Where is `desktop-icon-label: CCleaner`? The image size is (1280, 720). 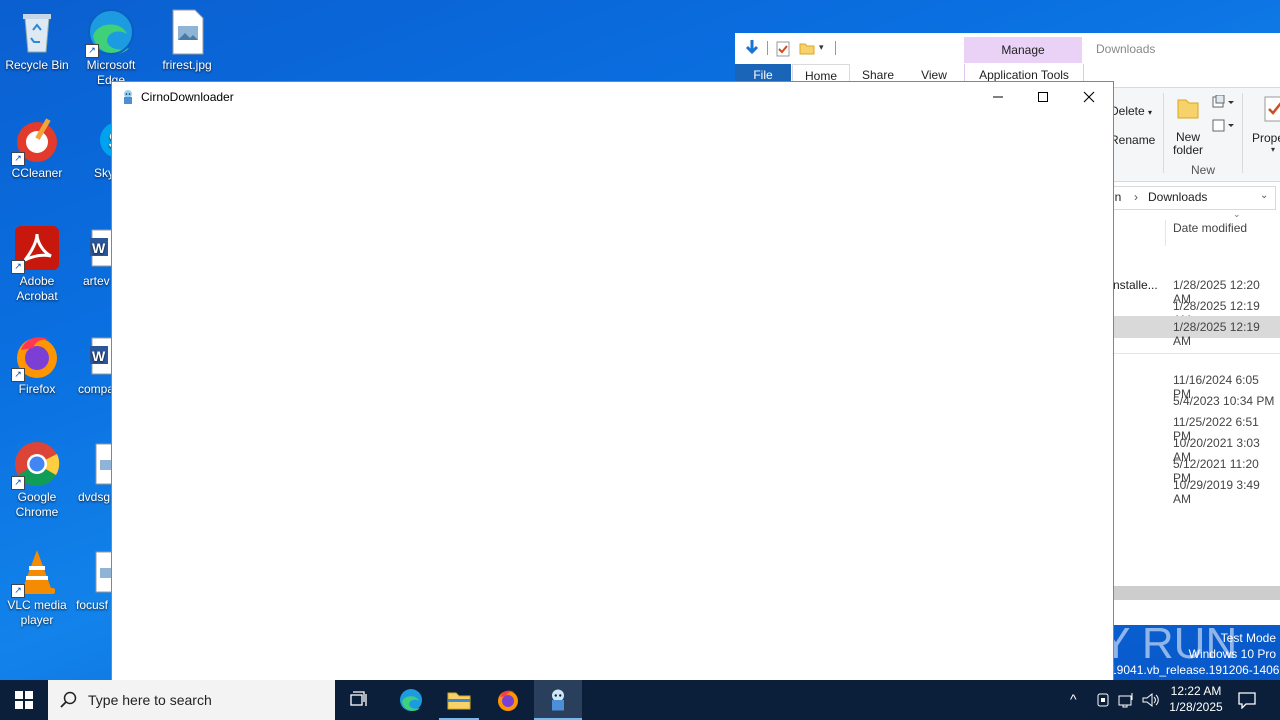
desktop-icon-label: CCleaner is located at coordinates (37, 173).